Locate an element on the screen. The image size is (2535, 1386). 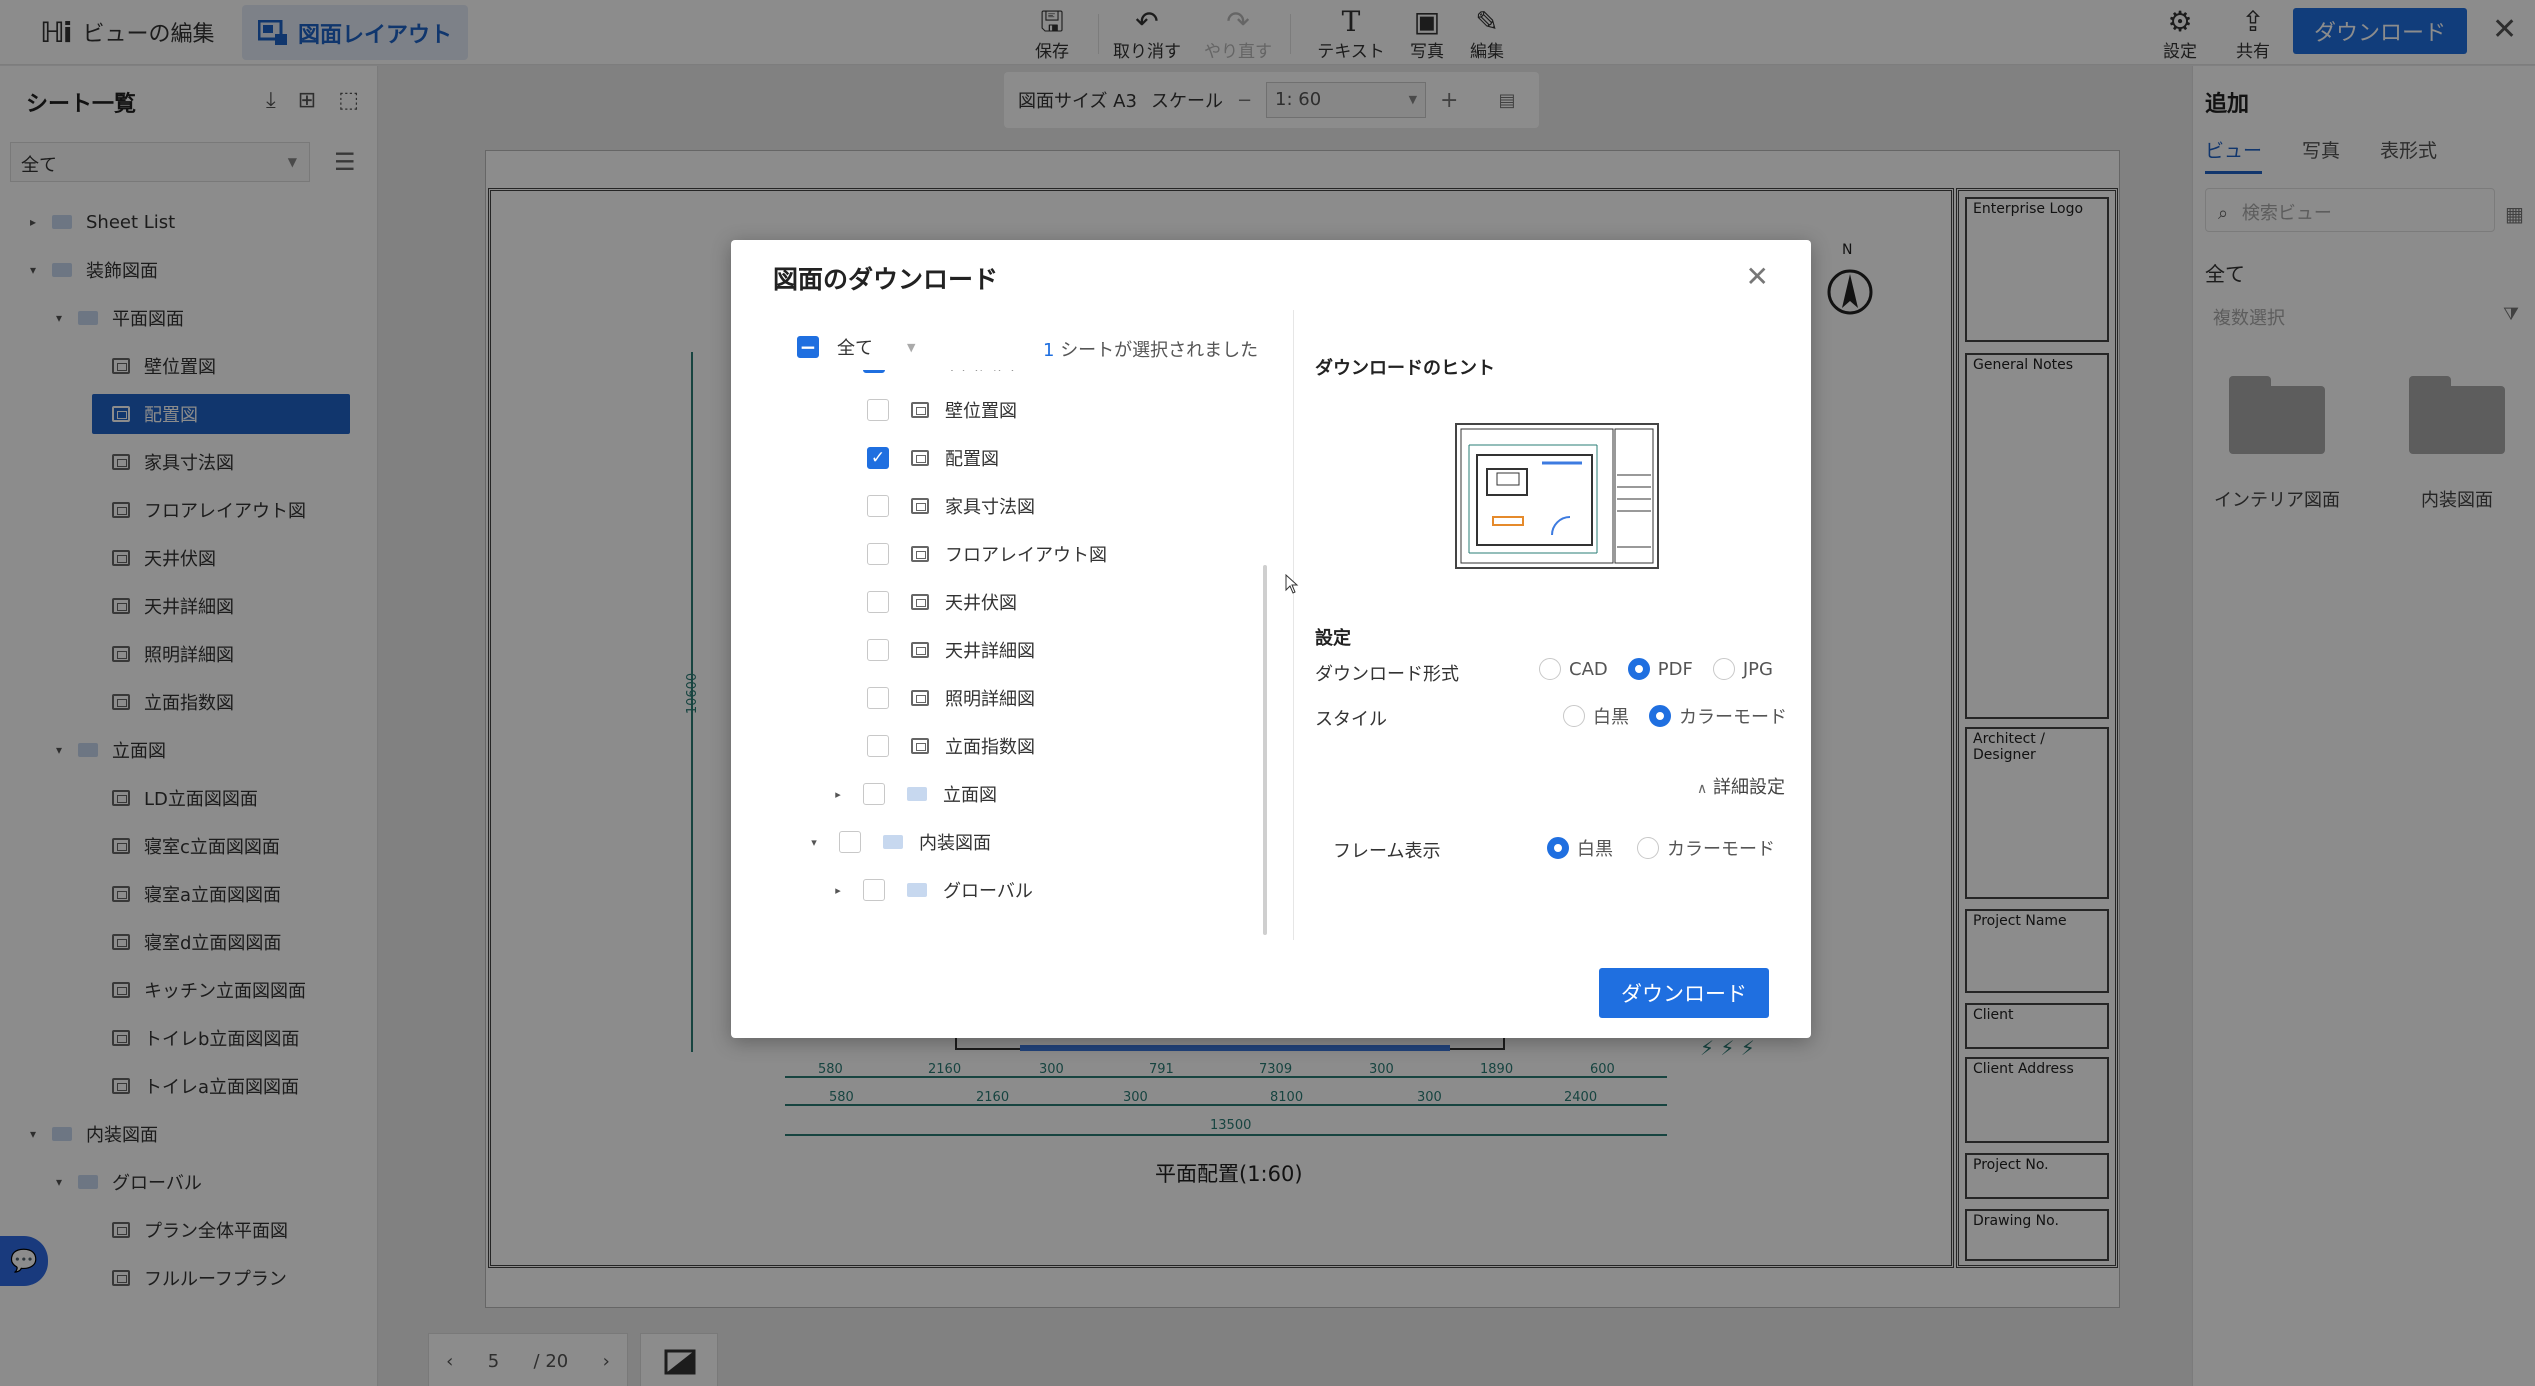
frame-radio-group: 白黒 カラーモード is located at coordinates (1661, 848).